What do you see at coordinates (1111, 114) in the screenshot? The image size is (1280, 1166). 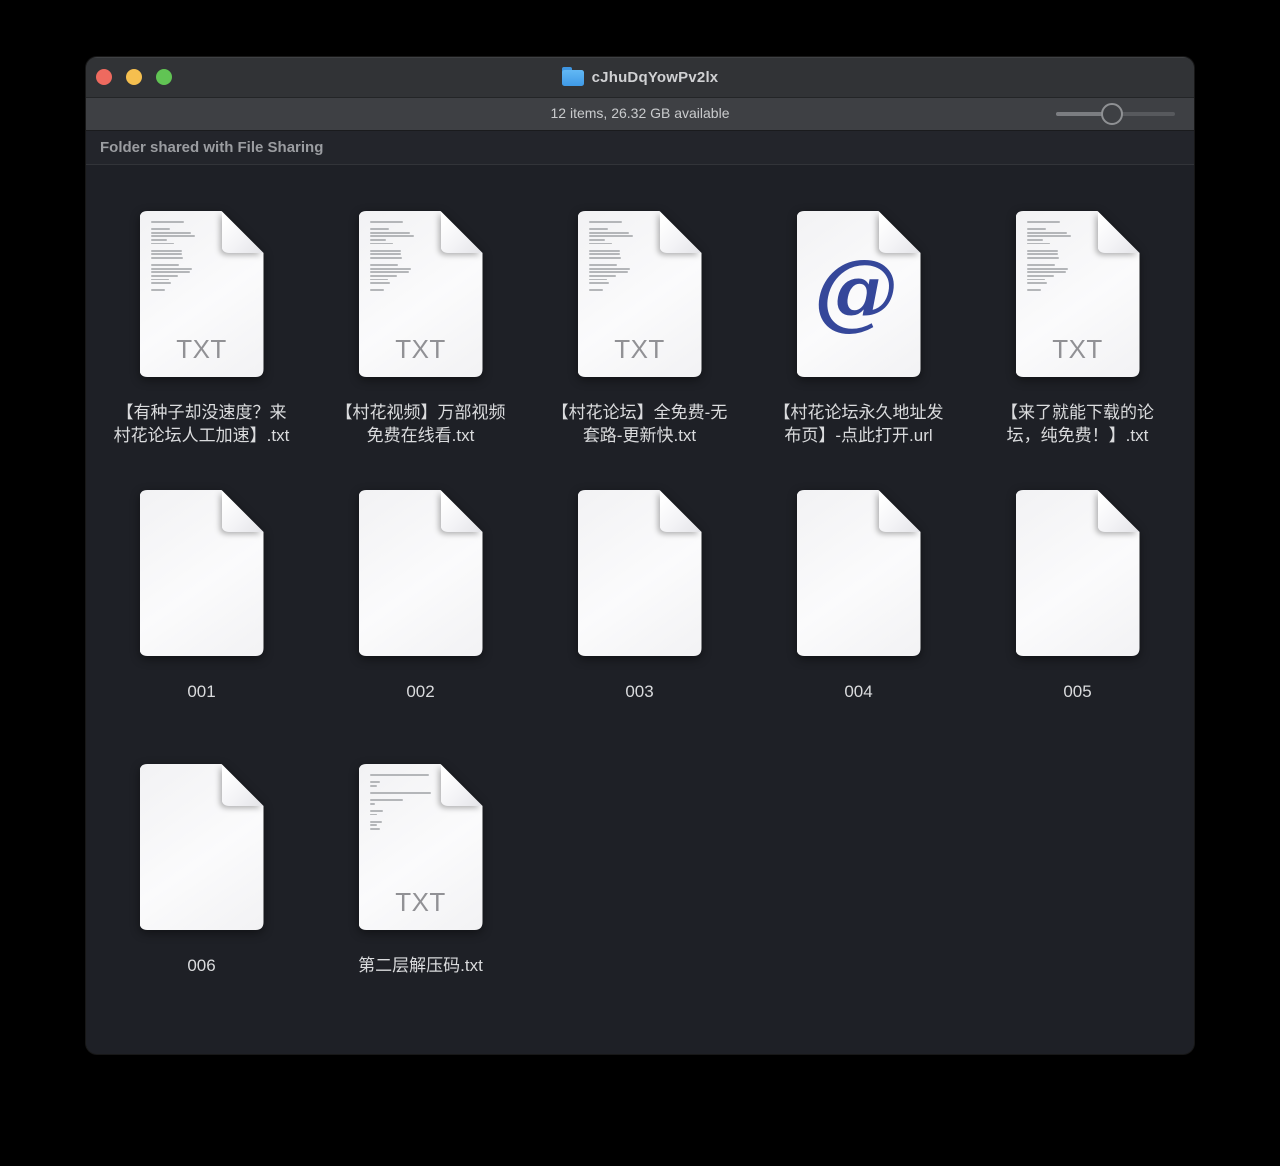 I see `slider-knob` at bounding box center [1111, 114].